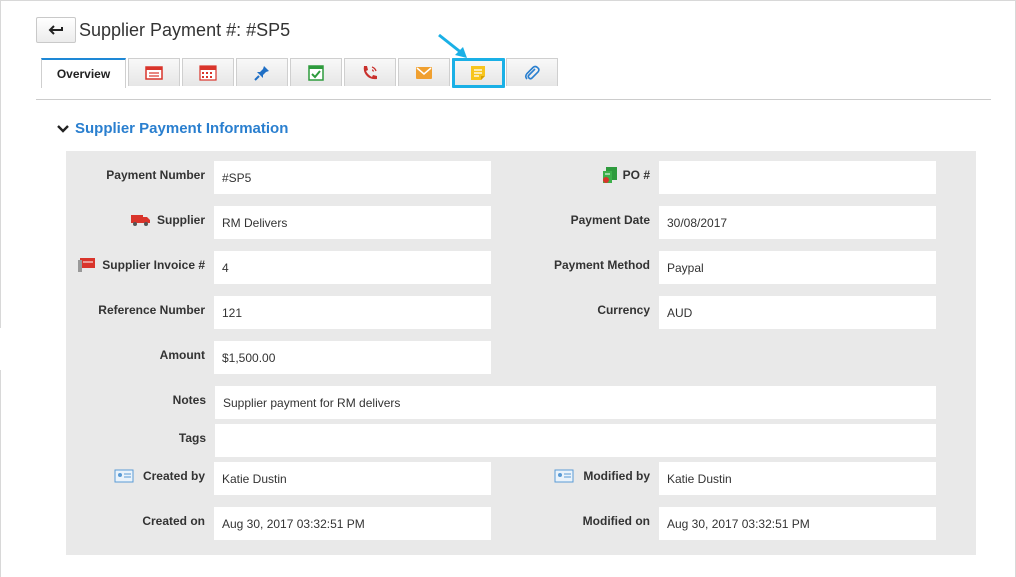 This screenshot has height=577, width=1016. I want to click on top-border, so click(508, 0).